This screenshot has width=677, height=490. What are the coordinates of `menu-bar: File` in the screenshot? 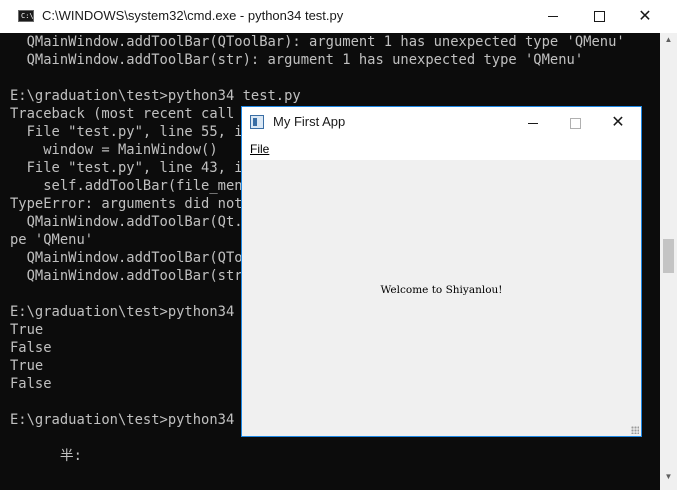 It's located at (441, 149).